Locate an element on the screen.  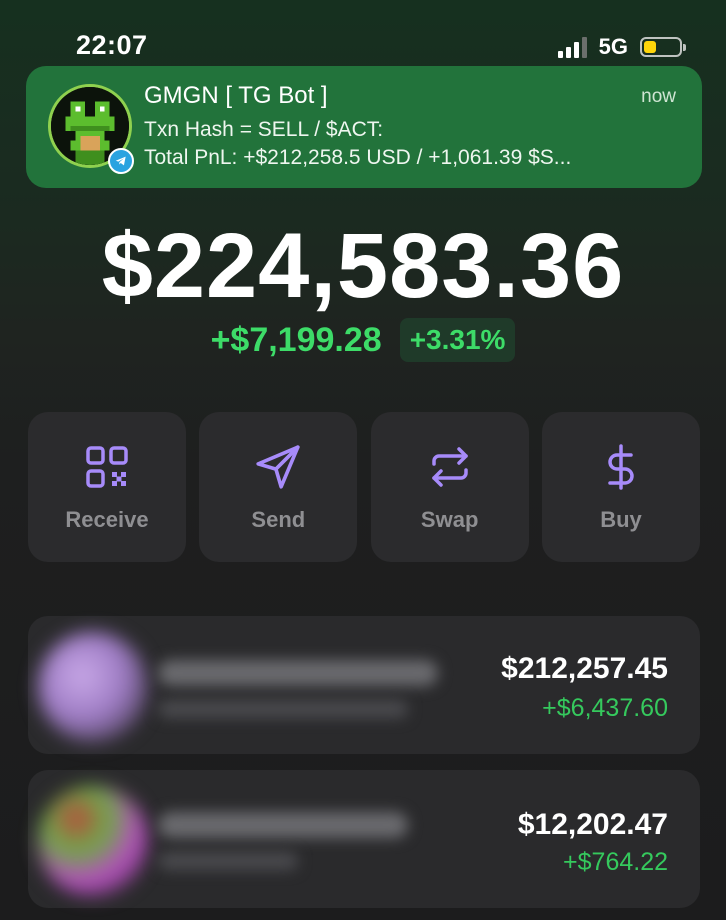
token-row: $12,202.47 +$764.22 is located at coordinates (364, 839).